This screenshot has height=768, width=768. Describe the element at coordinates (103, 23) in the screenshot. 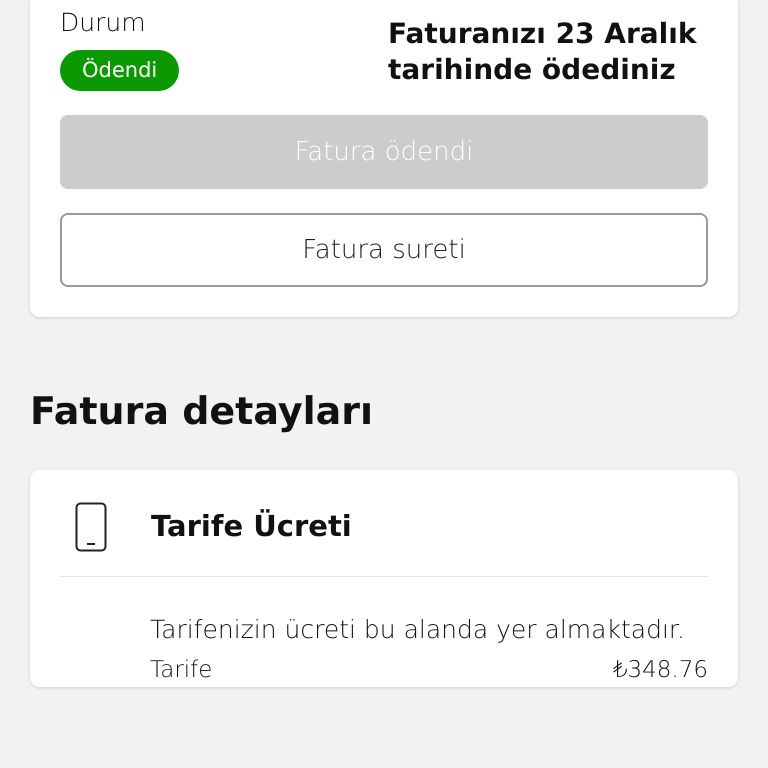

I see `status-label: Durum` at that location.